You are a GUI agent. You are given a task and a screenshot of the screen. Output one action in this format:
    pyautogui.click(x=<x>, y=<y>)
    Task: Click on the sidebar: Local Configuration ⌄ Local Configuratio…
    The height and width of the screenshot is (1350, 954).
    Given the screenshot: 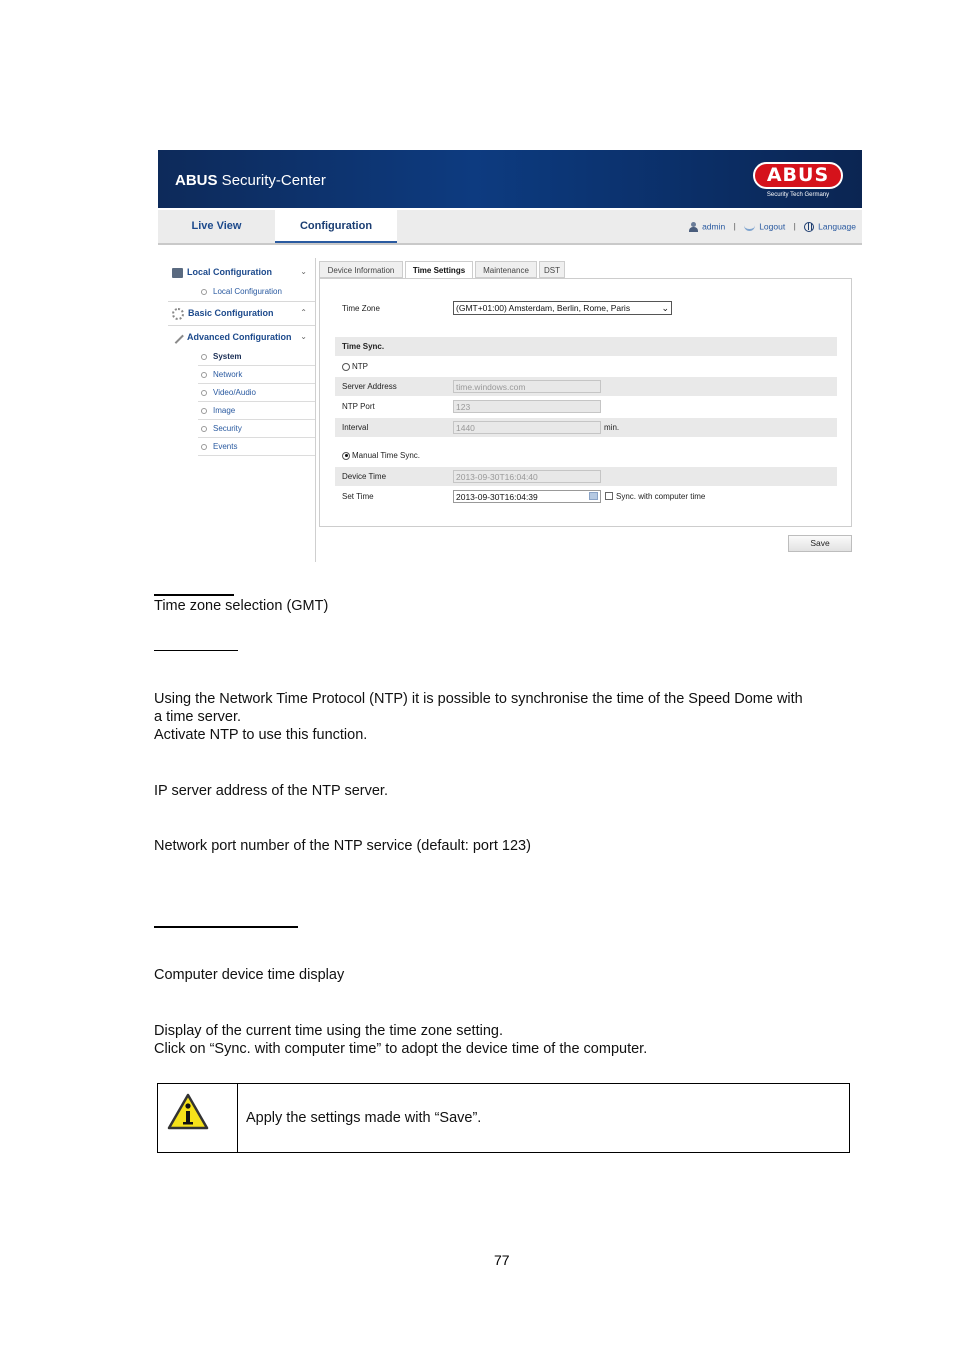 What is the action you would take?
    pyautogui.click(x=242, y=410)
    